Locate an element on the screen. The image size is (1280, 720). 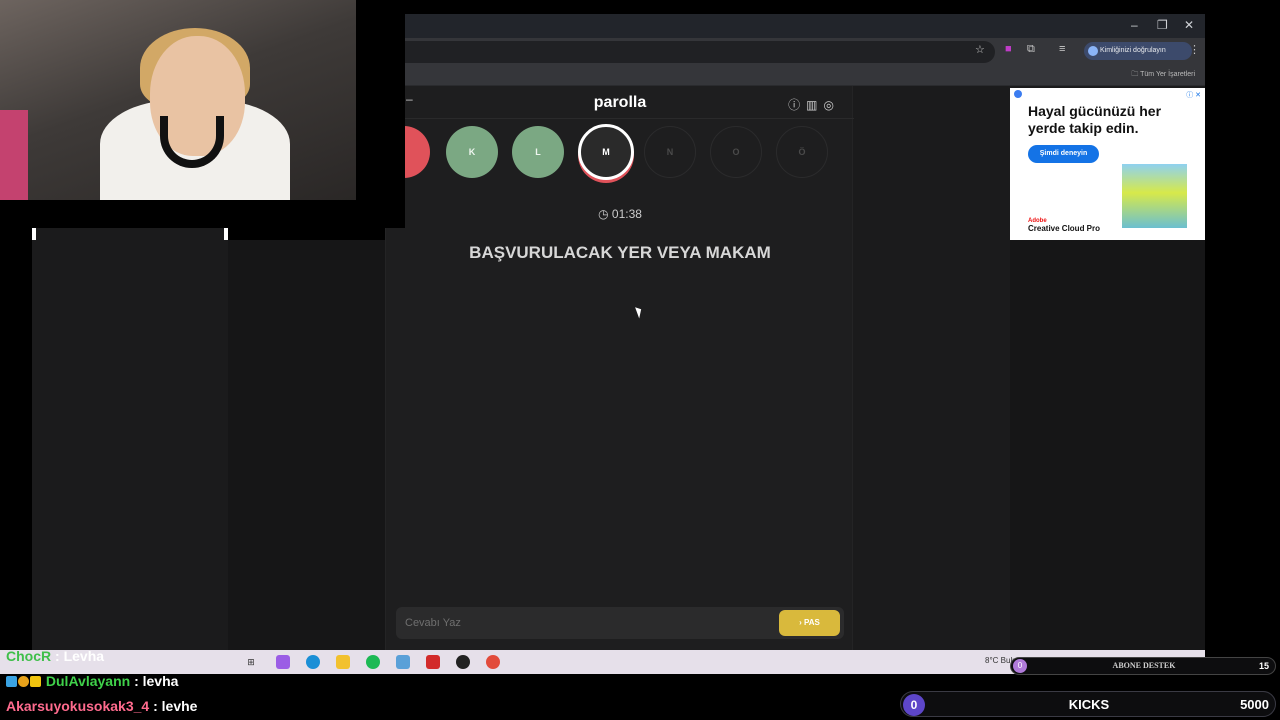
maximize-button: ❐ is located at coordinates (1162, 25).